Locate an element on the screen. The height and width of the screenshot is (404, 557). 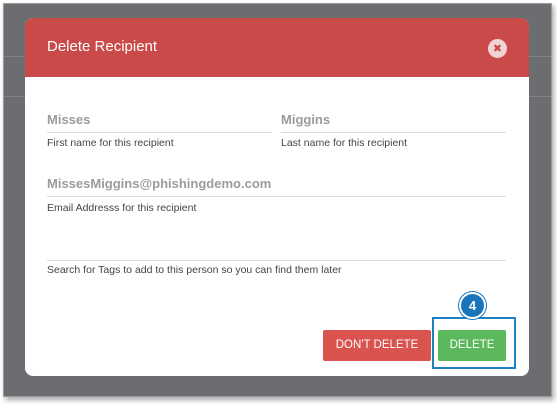
step-number-badge: 4 is located at coordinates (472, 305).